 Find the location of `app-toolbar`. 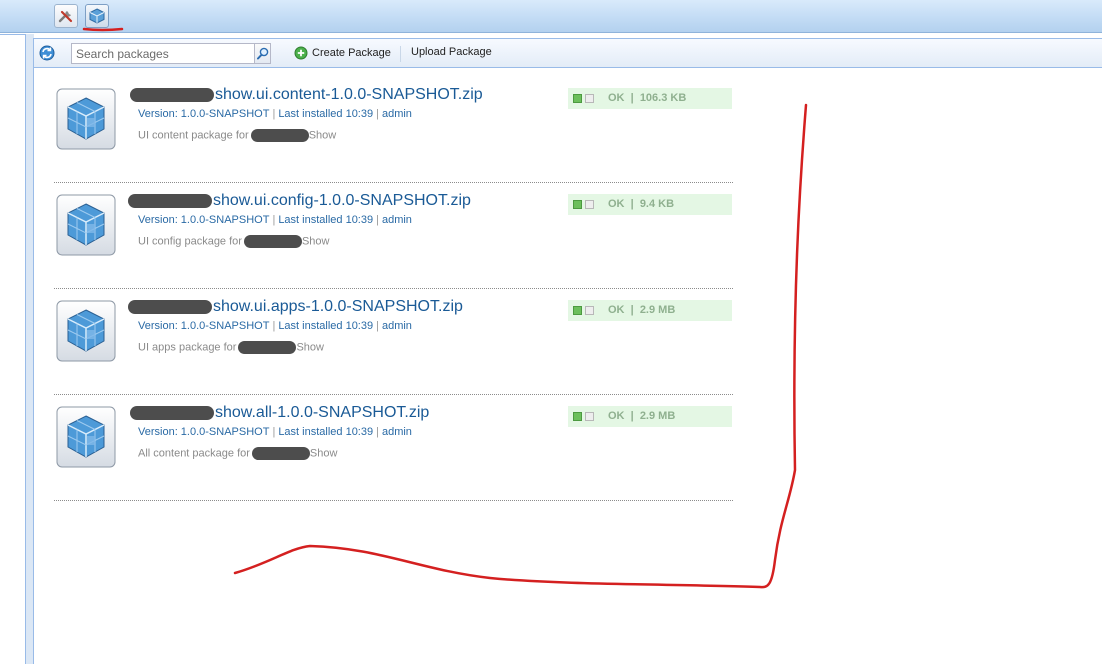

app-toolbar is located at coordinates (551, 16).